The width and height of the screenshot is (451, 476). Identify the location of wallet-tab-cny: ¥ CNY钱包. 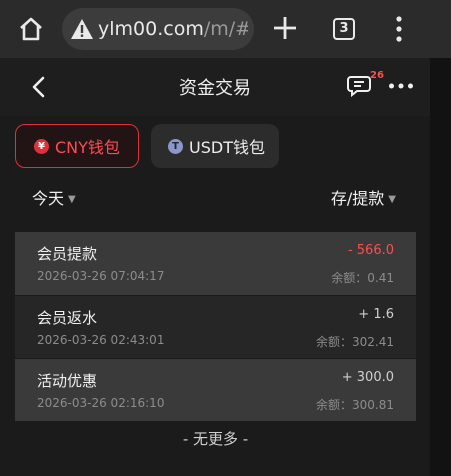
(77, 146).